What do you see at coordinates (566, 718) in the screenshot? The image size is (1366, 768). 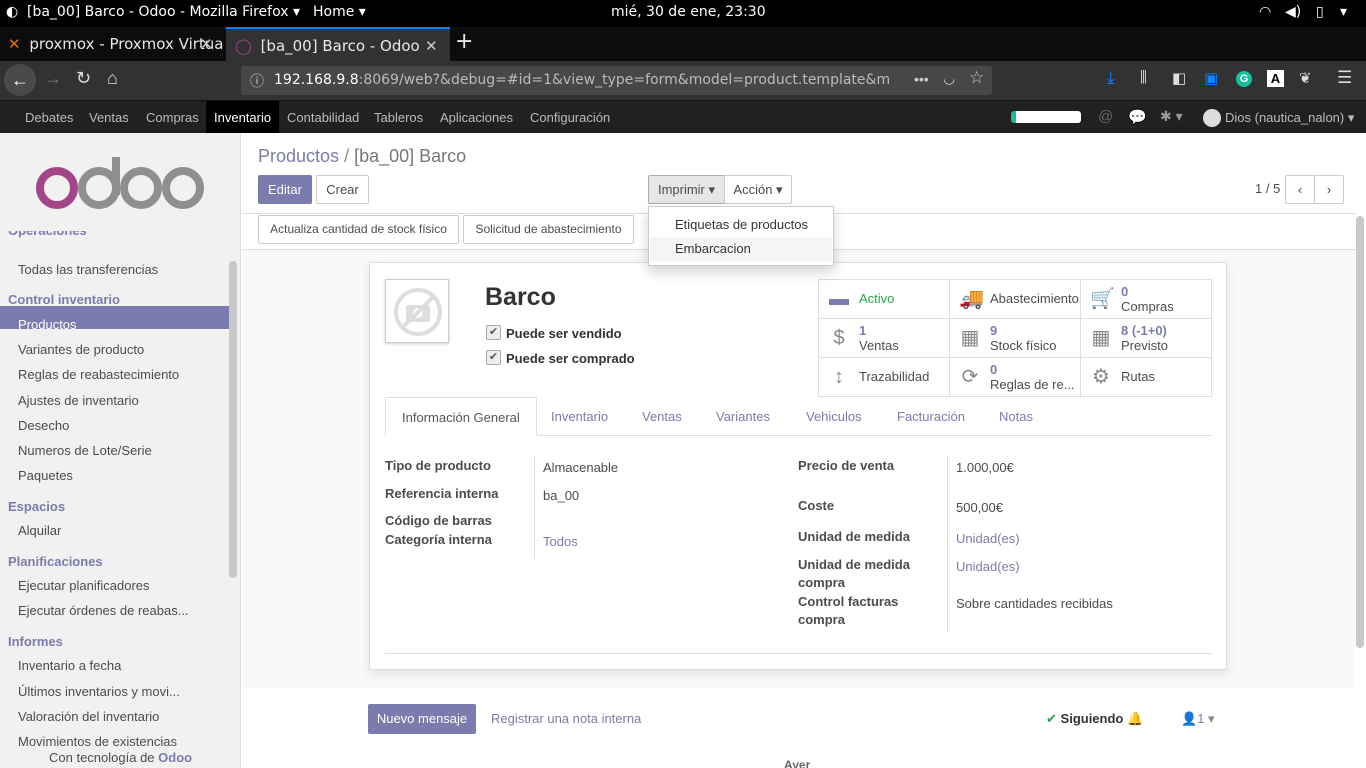 I see `log-note-link: Registrar una nota interna` at bounding box center [566, 718].